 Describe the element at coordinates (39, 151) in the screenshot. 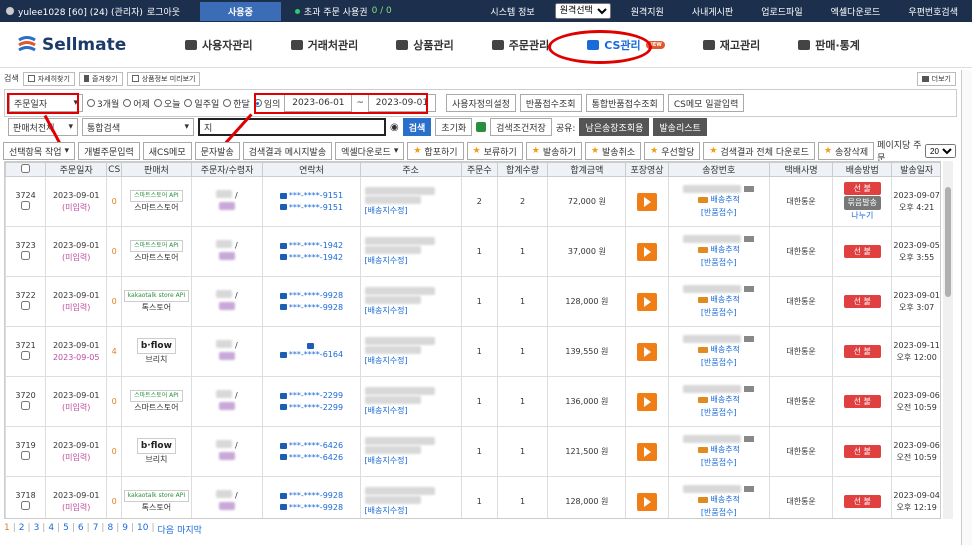

I see `selection-action-dropdown: 선택항목 작업 ▾` at that location.